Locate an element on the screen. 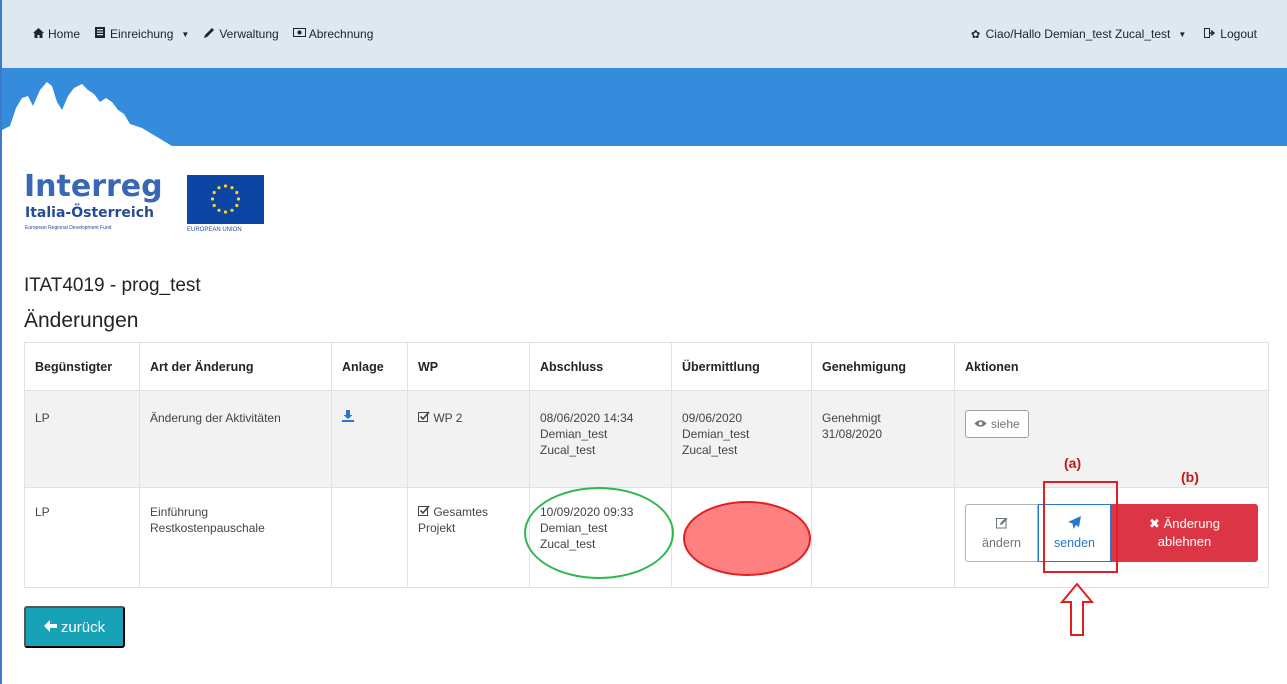 Image resolution: width=1287 pixels, height=684 pixels. back-button: zurück is located at coordinates (74, 627).